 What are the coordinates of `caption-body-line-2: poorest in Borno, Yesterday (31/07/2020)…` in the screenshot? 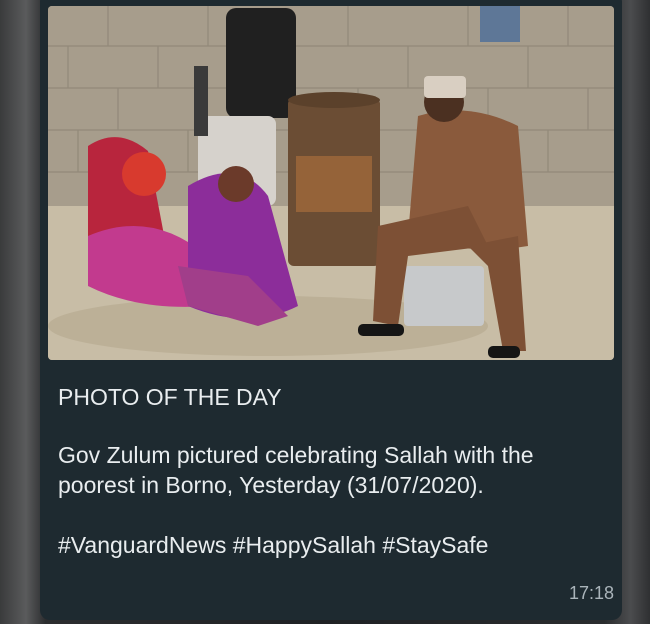 It's located at (271, 485).